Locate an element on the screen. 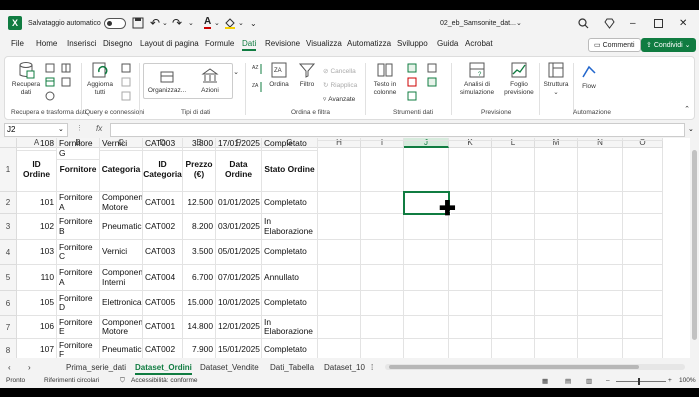 The width and height of the screenshot is (699, 397). flash-fill-icon is located at coordinates (412, 68).